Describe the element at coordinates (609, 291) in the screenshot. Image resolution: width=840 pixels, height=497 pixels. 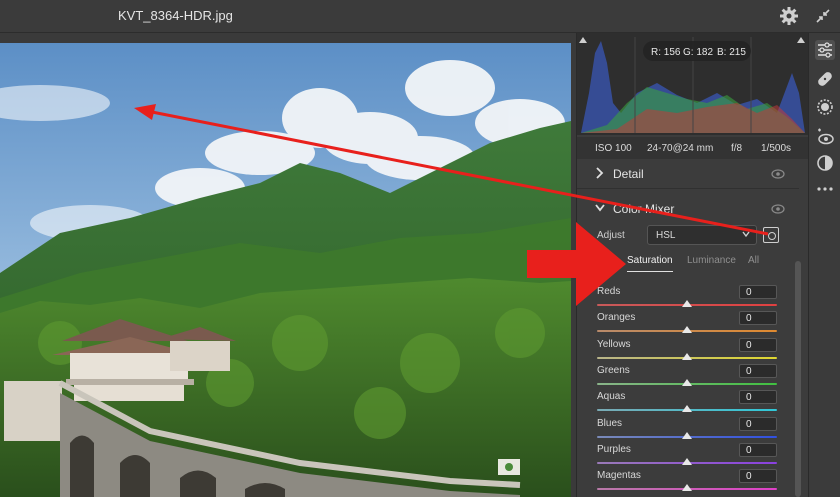
I see `slider-label: Reds` at that location.